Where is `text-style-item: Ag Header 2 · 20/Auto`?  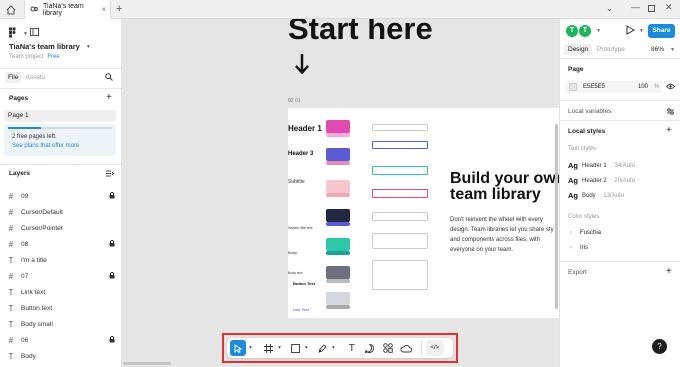
text-style-item: Ag Header 2 · 20/Auto is located at coordinates (601, 180).